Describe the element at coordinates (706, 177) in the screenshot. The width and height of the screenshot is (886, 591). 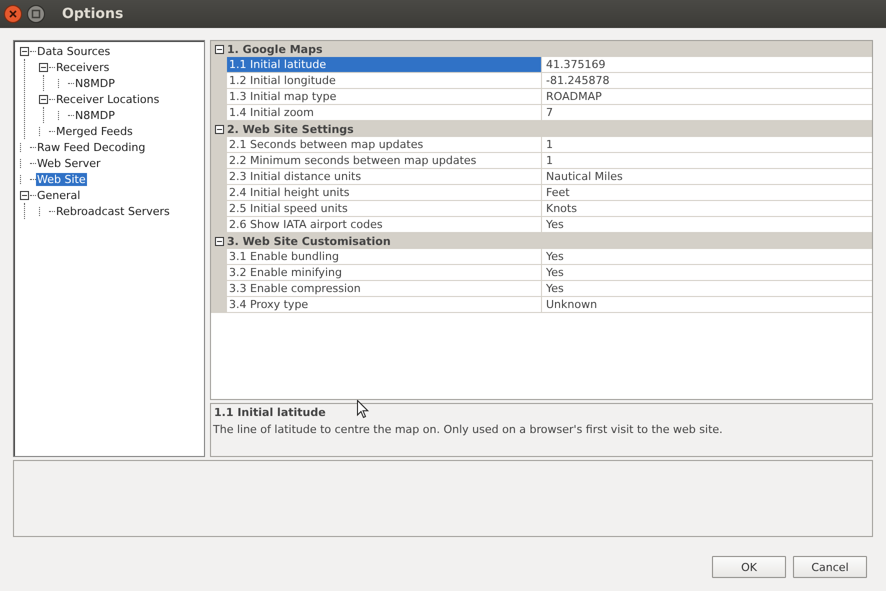
I see `property-value: Nautical Miles` at that location.